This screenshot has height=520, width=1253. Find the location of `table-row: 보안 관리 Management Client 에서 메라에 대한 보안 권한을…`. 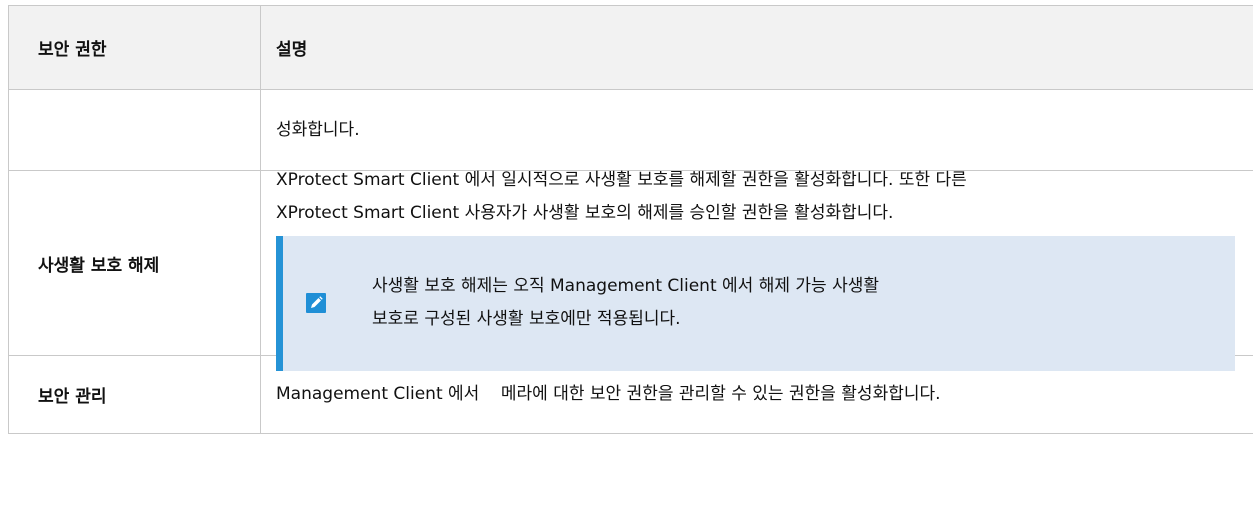

table-row: 보안 관리 Management Client 에서 메라에 대한 보안 권한을… is located at coordinates (631, 395).